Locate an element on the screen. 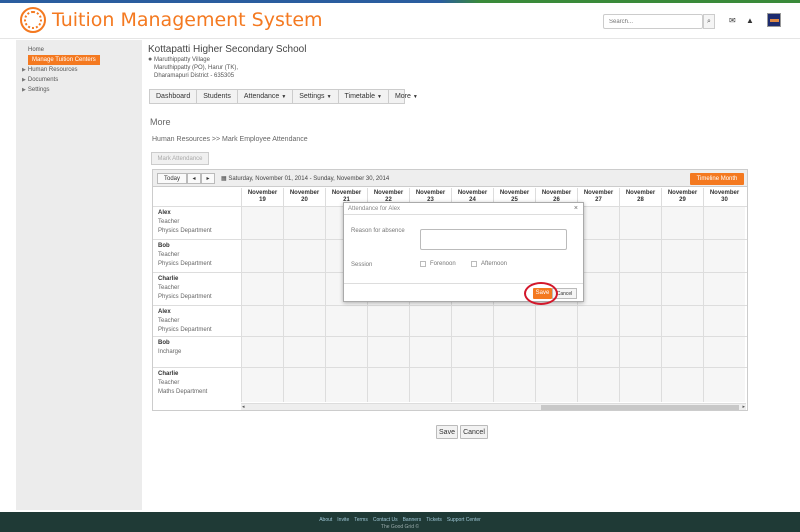  session-label: Session is located at coordinates (362, 265).